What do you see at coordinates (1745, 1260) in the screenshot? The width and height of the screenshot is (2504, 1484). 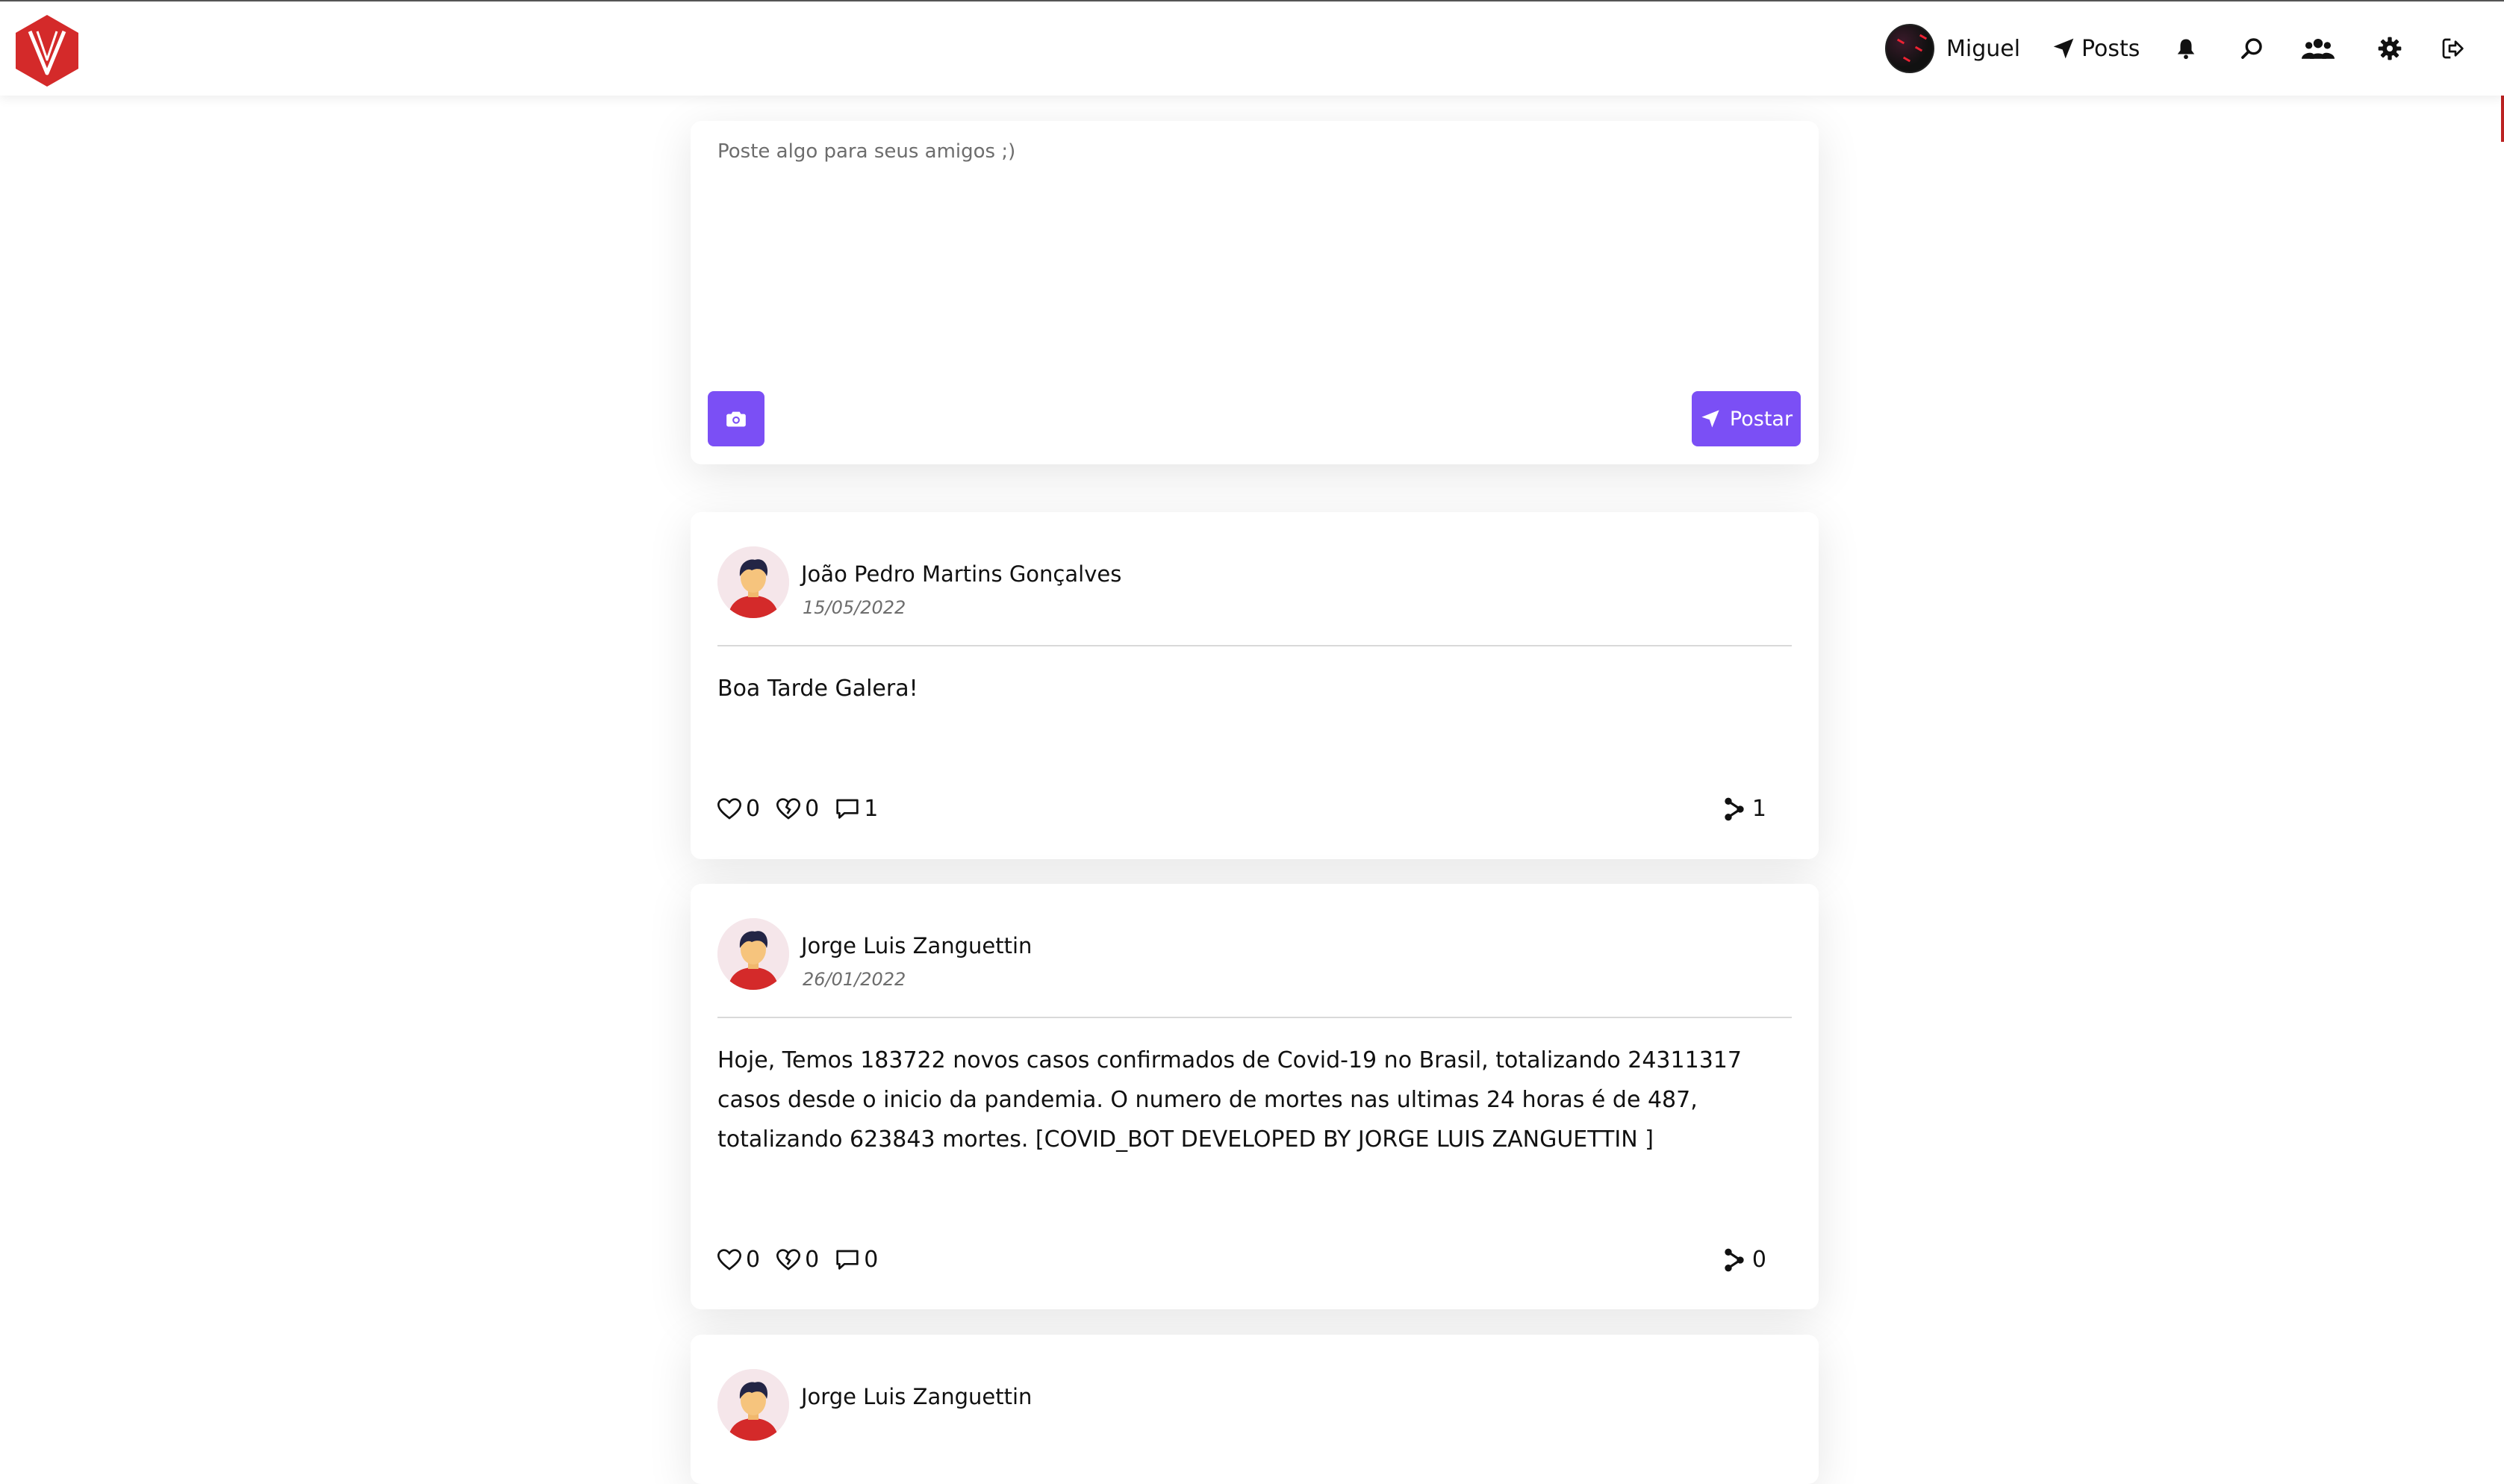 I see `share-button: 0` at bounding box center [1745, 1260].